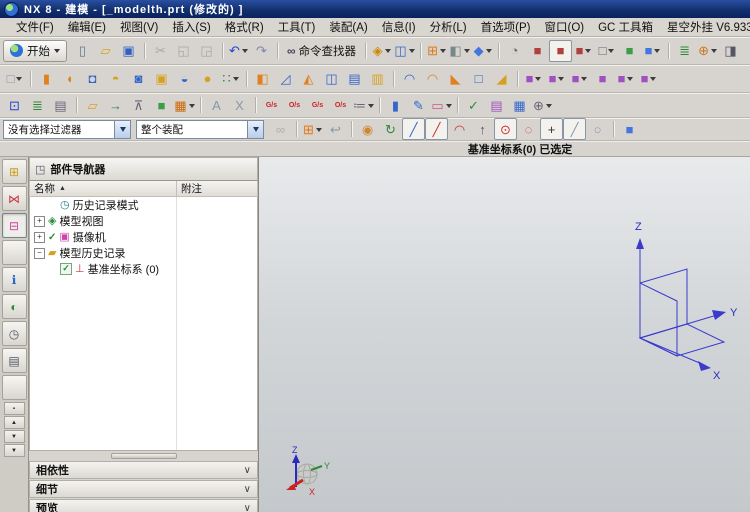 The width and height of the screenshot is (750, 512). Describe the element at coordinates (678, 326) in the screenshot. I see `y-axis` at that location.